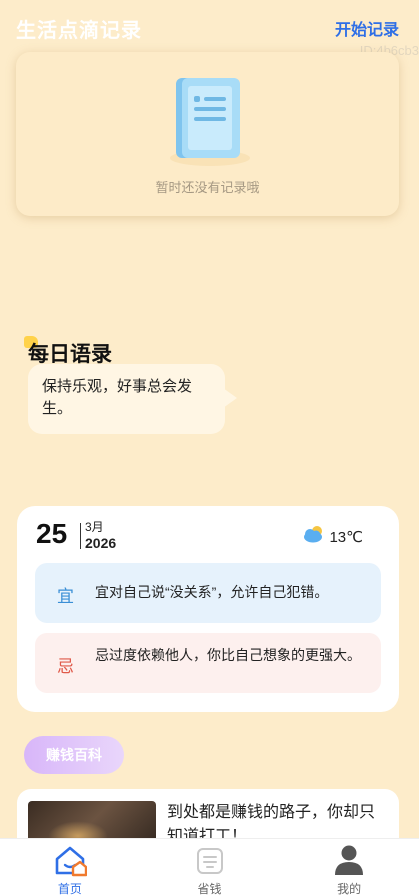 This screenshot has height=896, width=419. What do you see at coordinates (79, 31) in the screenshot?
I see `header-title: 生活点滴记录` at bounding box center [79, 31].